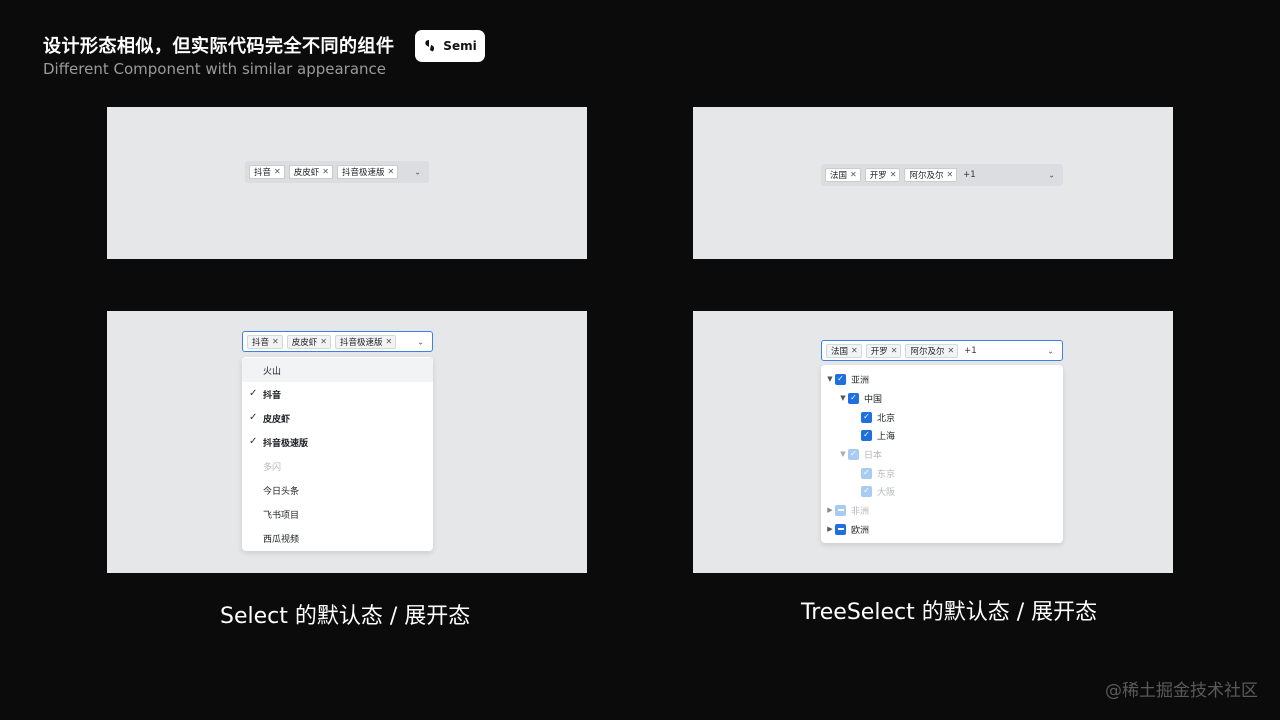 This screenshot has width=1280, height=720. I want to click on tree-node: ▼ ✓ 亚洲, so click(847, 379).